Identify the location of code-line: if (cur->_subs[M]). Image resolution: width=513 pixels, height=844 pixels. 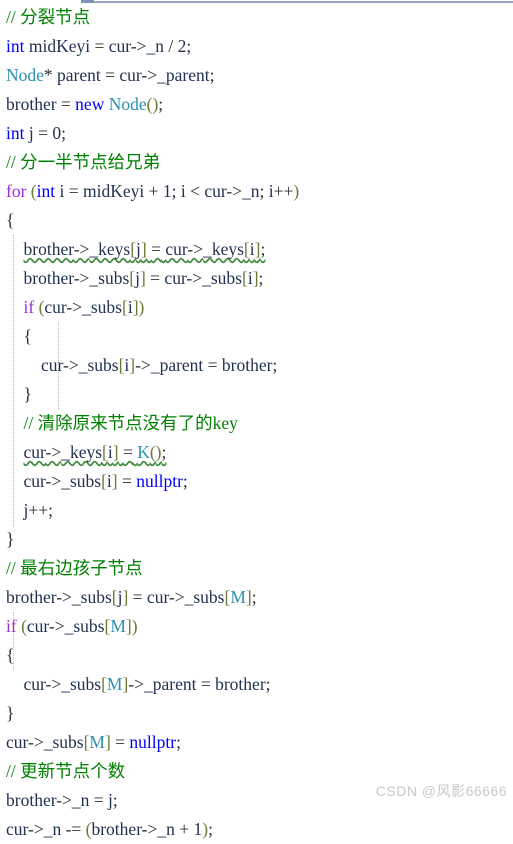
(256, 626).